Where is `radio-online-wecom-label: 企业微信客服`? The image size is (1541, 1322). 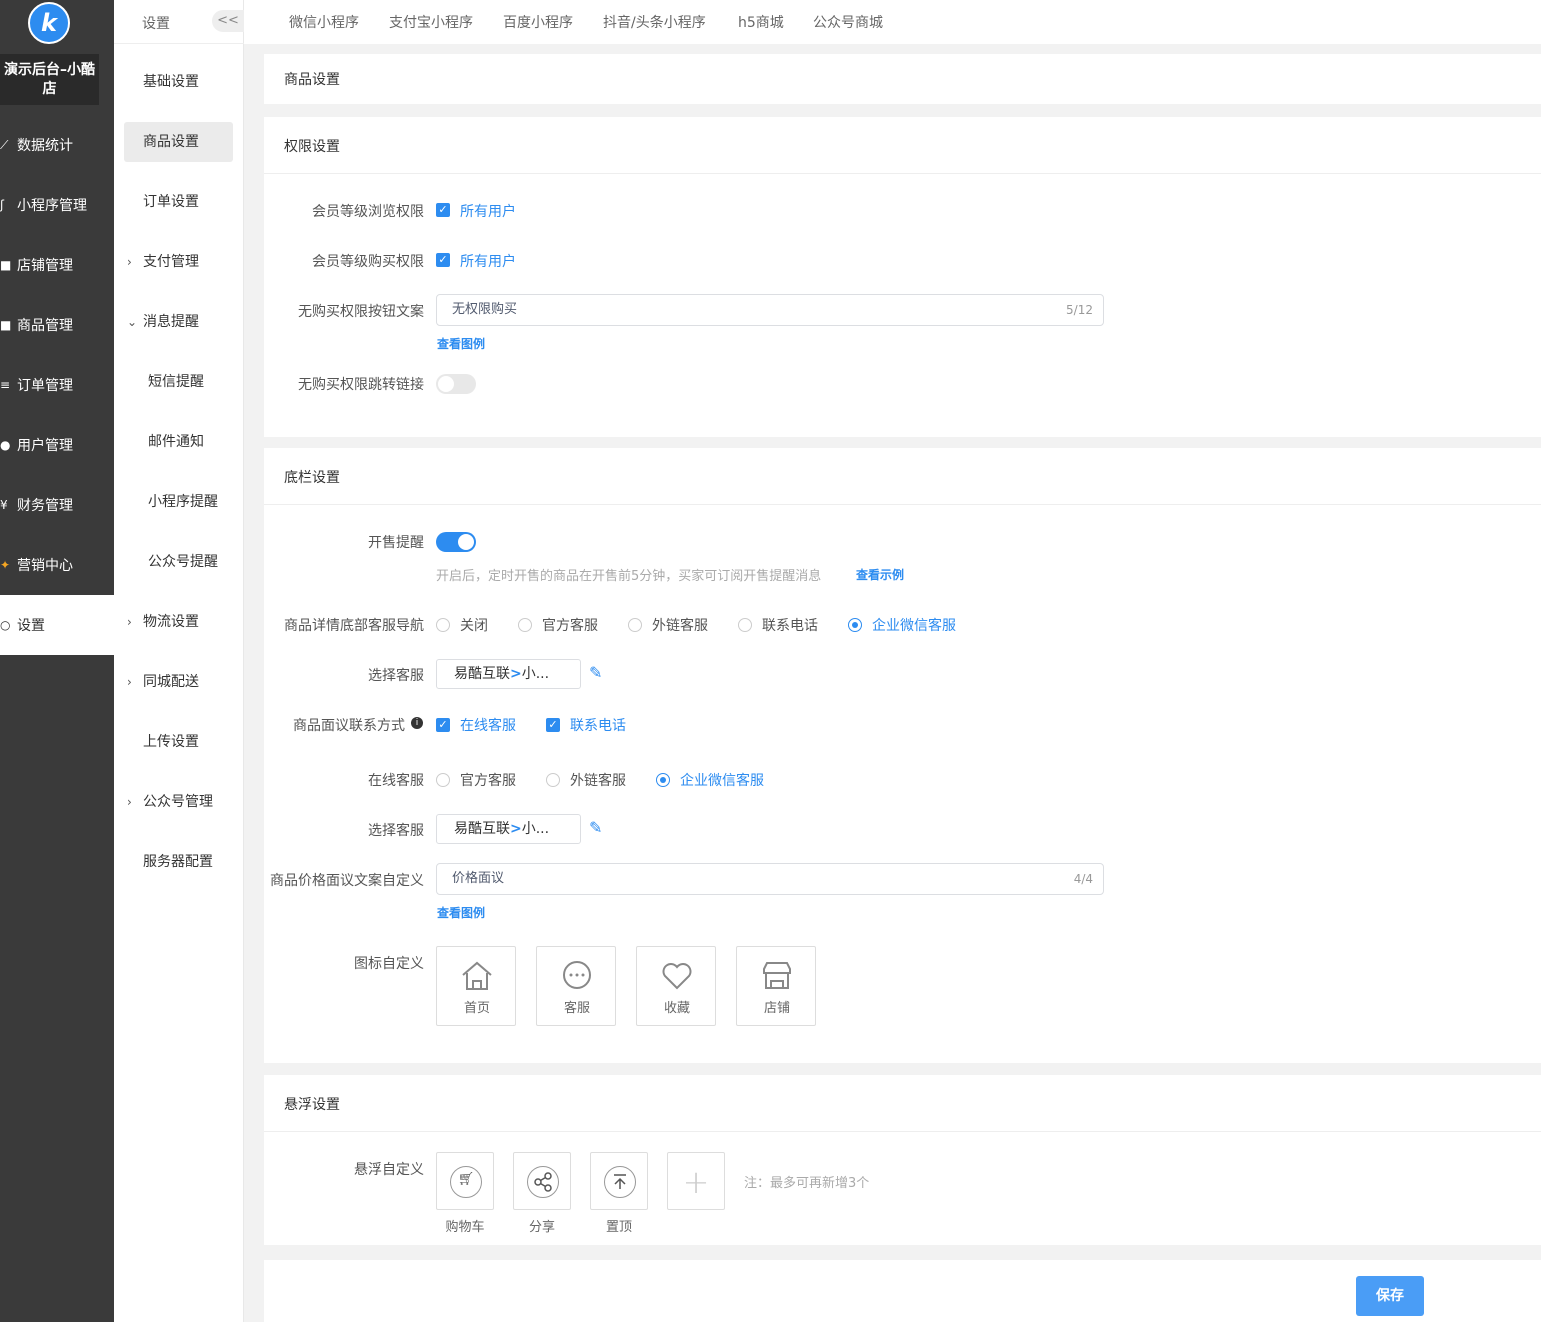 radio-online-wecom-label: 企业微信客服 is located at coordinates (722, 780).